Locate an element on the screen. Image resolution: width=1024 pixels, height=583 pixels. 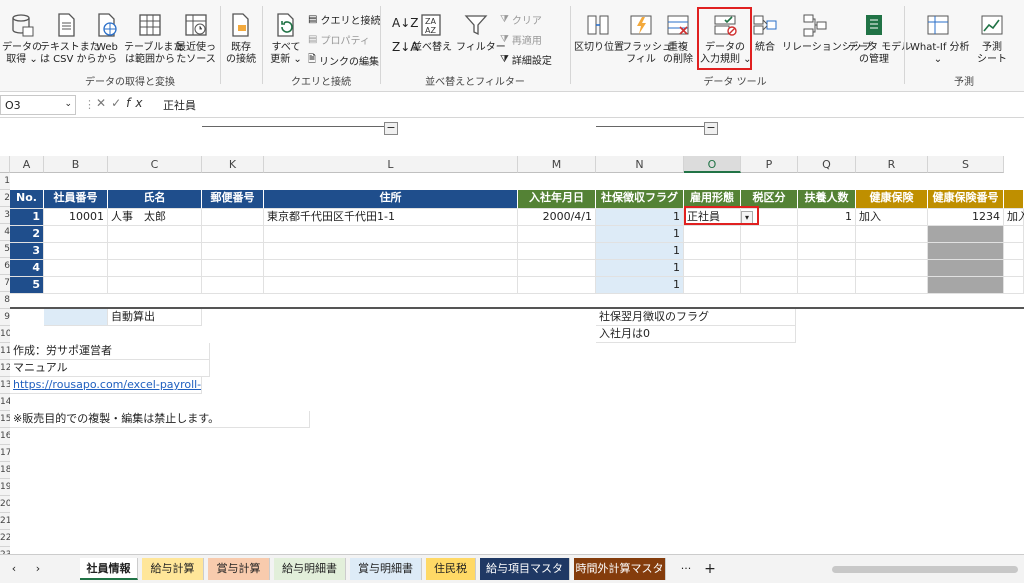
row-header: 20 is located at coordinates (5, 504).